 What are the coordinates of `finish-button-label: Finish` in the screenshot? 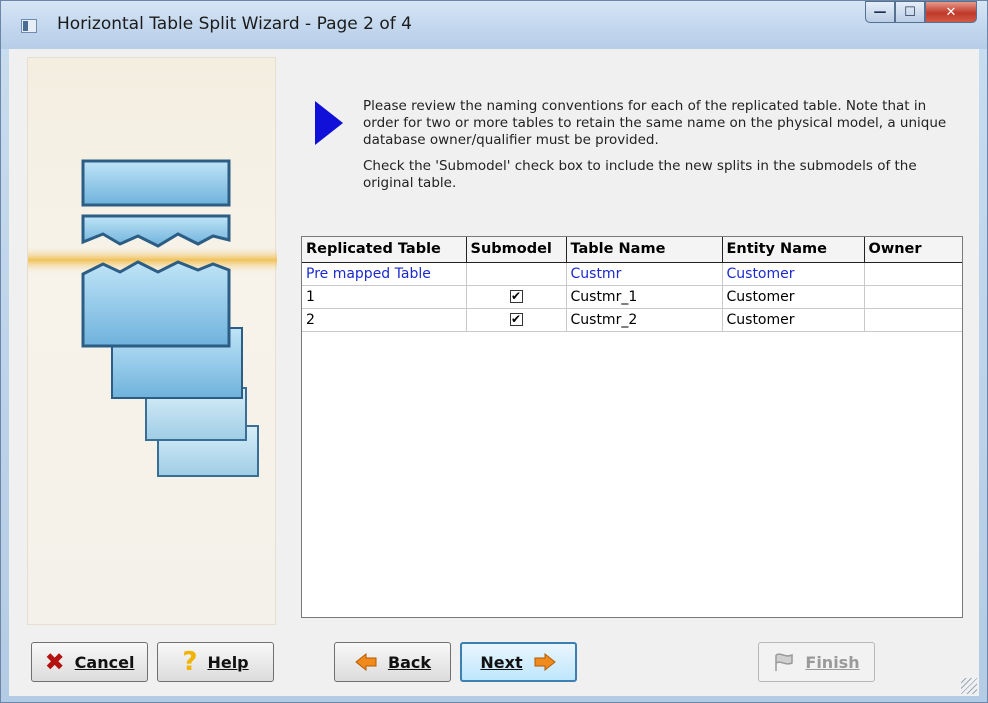 It's located at (832, 662).